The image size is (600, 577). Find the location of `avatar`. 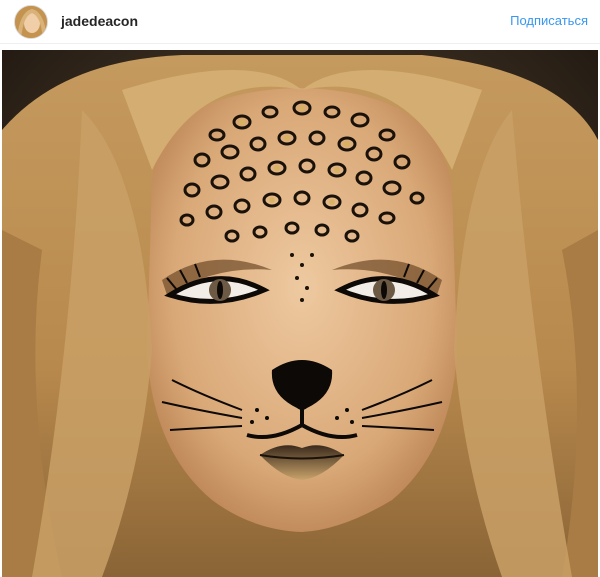

avatar is located at coordinates (31, 22).